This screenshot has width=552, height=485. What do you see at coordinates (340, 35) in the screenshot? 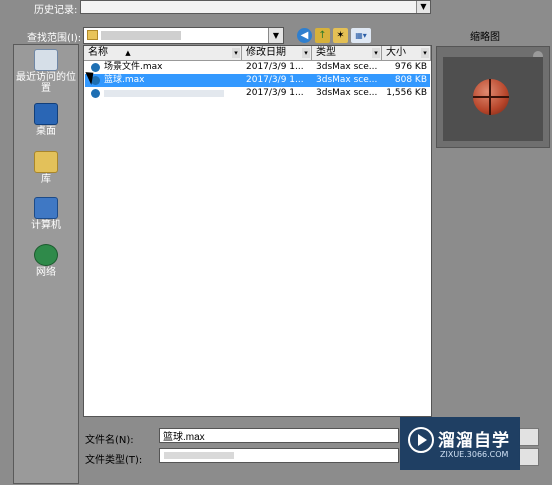
I see `new-folder-icon: ✶` at bounding box center [340, 35].